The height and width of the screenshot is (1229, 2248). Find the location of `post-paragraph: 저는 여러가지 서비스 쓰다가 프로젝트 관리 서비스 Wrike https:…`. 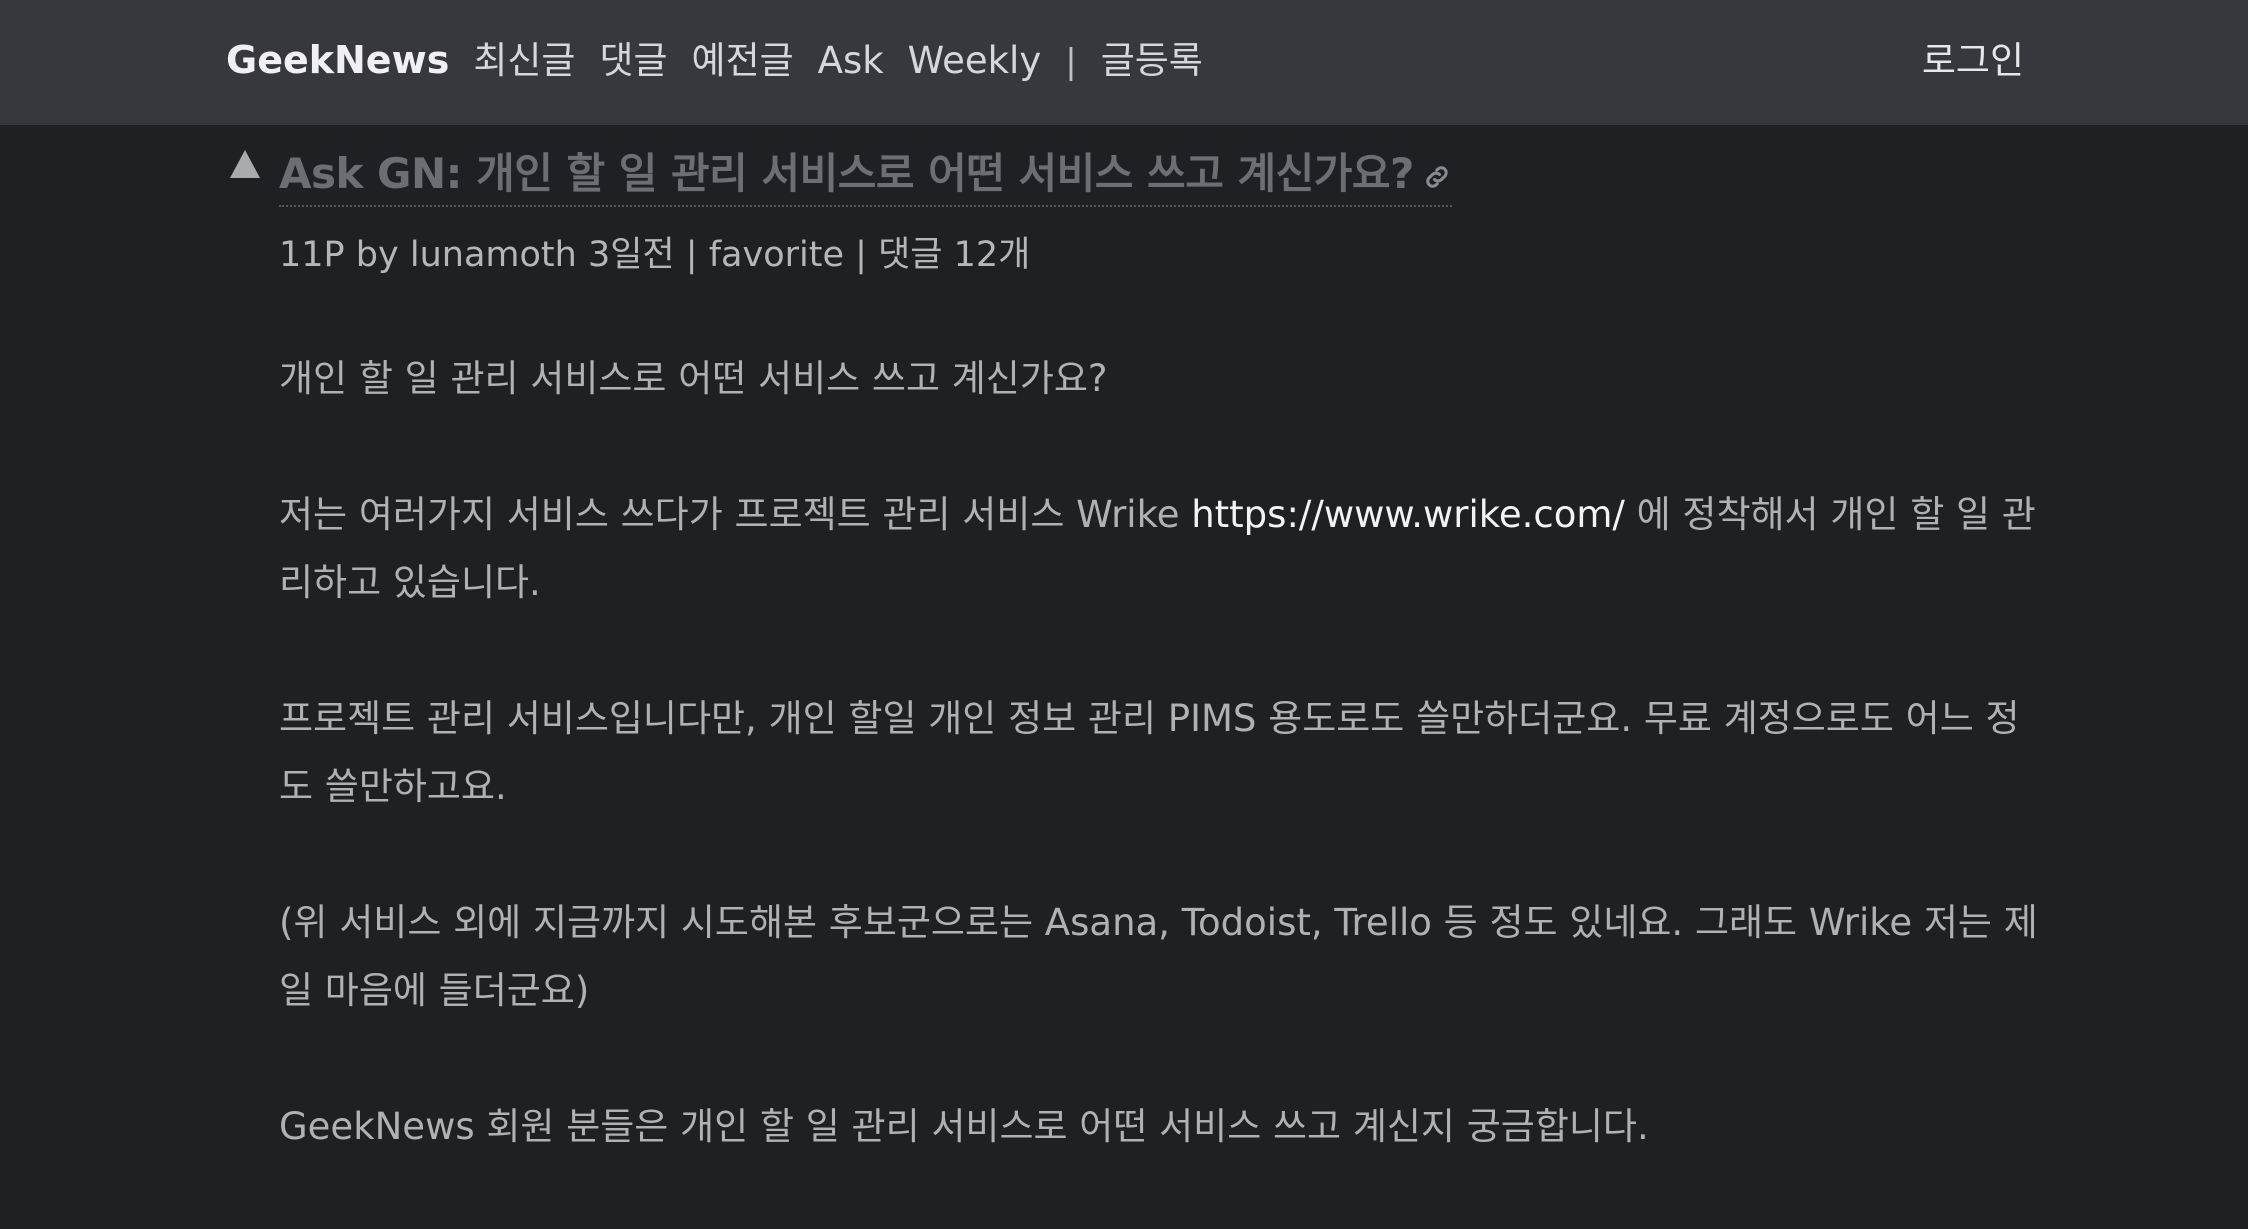

post-paragraph: 저는 여러가지 서비스 쓰다가 프로젝트 관리 서비스 Wrike https:… is located at coordinates (1164, 549).